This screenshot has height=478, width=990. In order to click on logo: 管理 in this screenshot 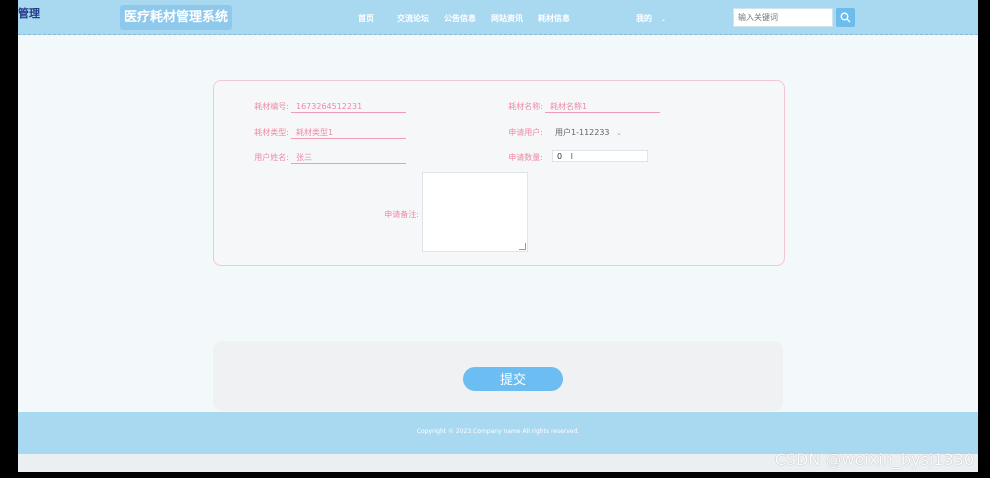, I will do `click(29, 13)`.